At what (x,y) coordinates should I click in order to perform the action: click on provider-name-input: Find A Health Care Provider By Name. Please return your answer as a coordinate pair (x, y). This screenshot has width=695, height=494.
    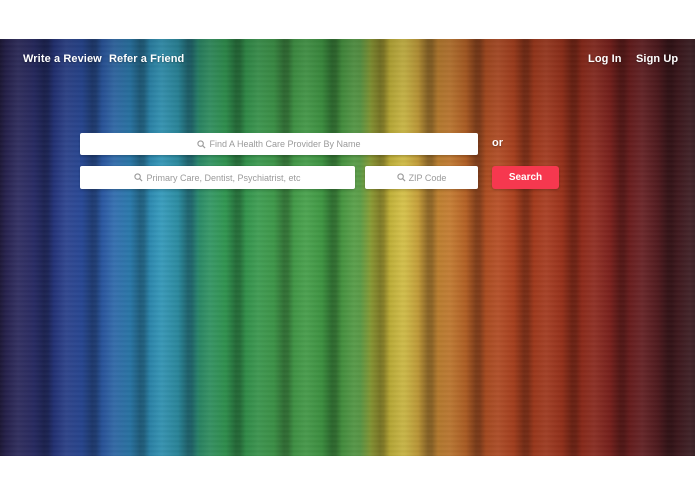
    Looking at the image, I should click on (279, 144).